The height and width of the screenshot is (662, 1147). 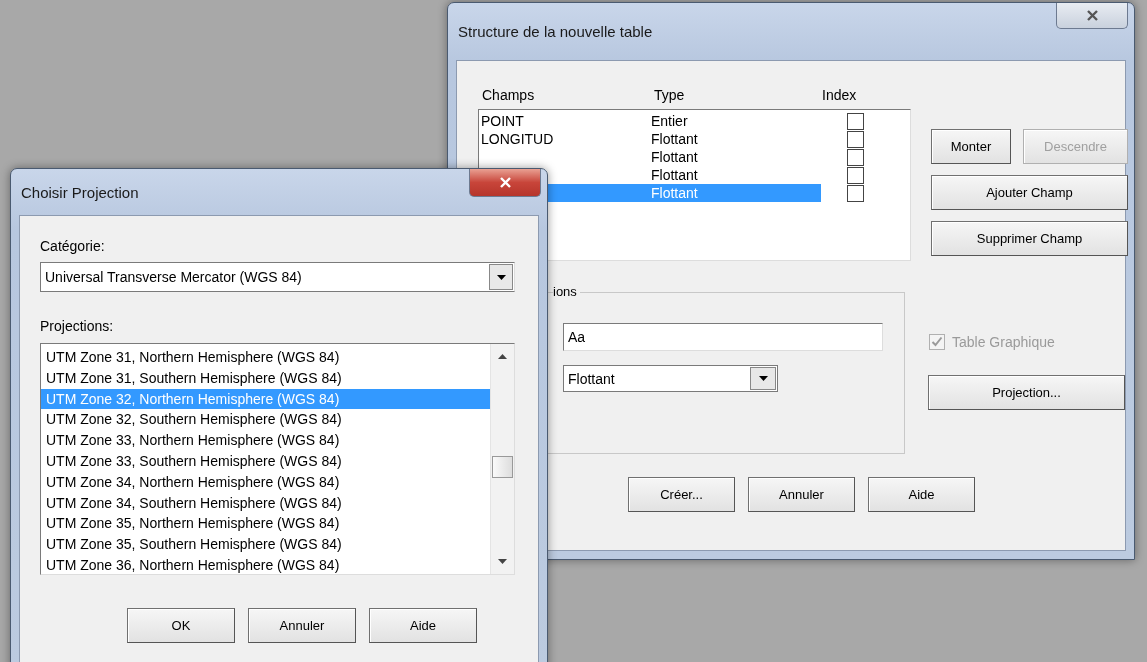 I want to click on type-dropdown: Flottant, so click(x=670, y=378).